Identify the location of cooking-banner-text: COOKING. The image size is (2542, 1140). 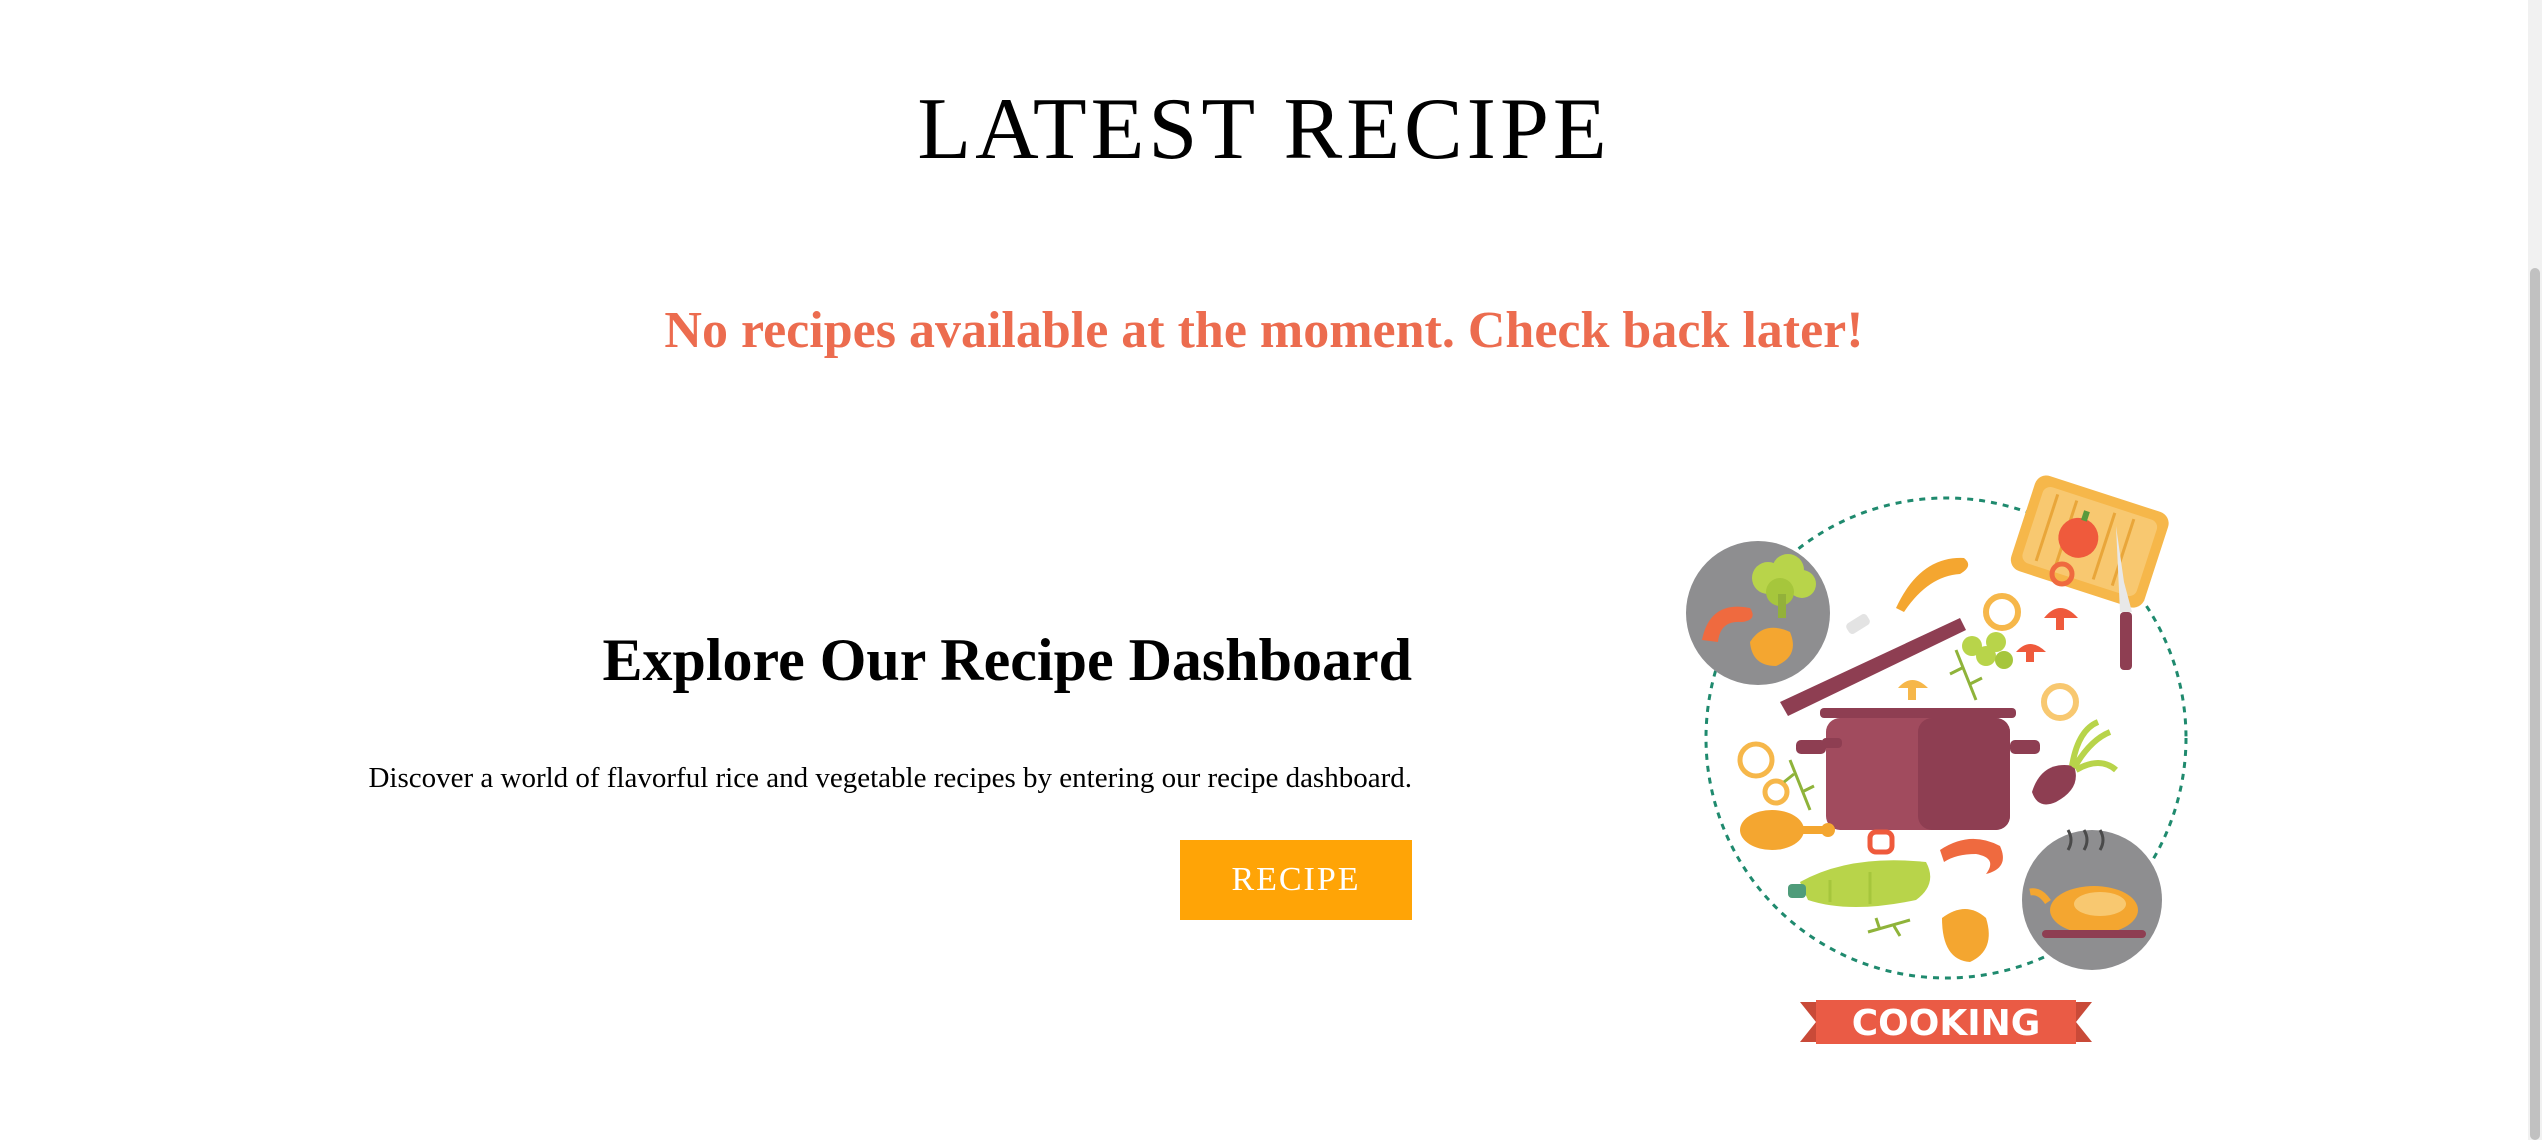
(1946, 1023).